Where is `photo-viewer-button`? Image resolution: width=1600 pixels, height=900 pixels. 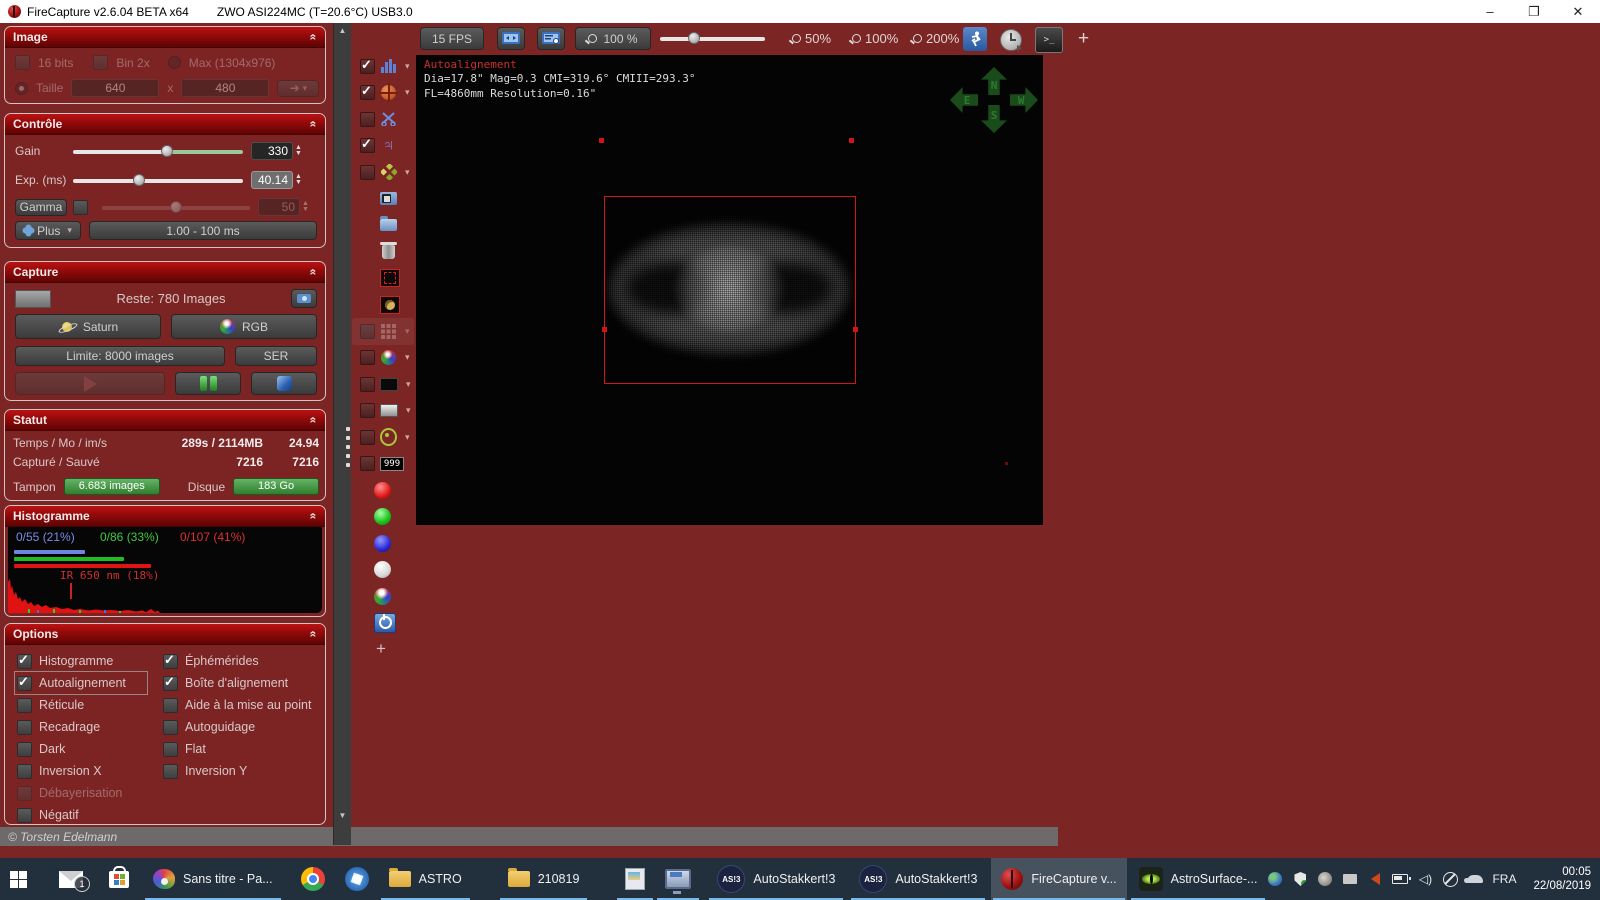 photo-viewer-button is located at coordinates (635, 879).